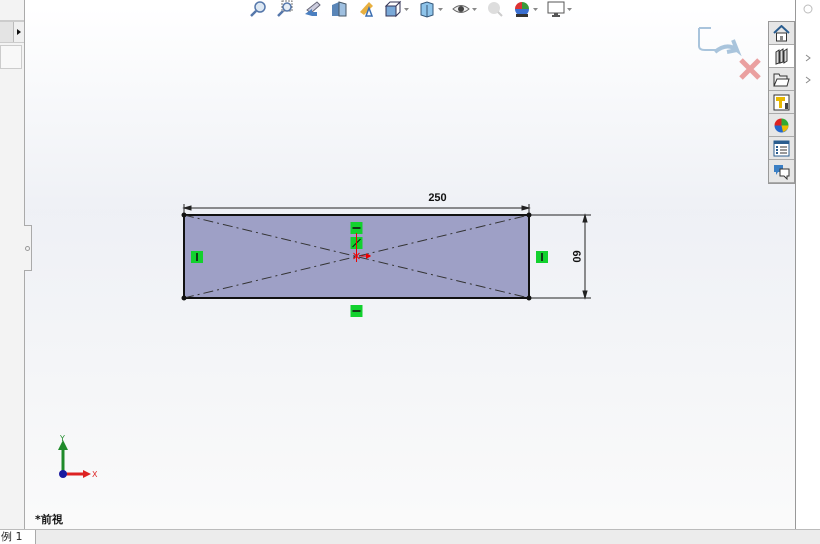 Image resolution: width=820 pixels, height=544 pixels. What do you see at coordinates (95, 474) in the screenshot?
I see `axis-label: X` at bounding box center [95, 474].